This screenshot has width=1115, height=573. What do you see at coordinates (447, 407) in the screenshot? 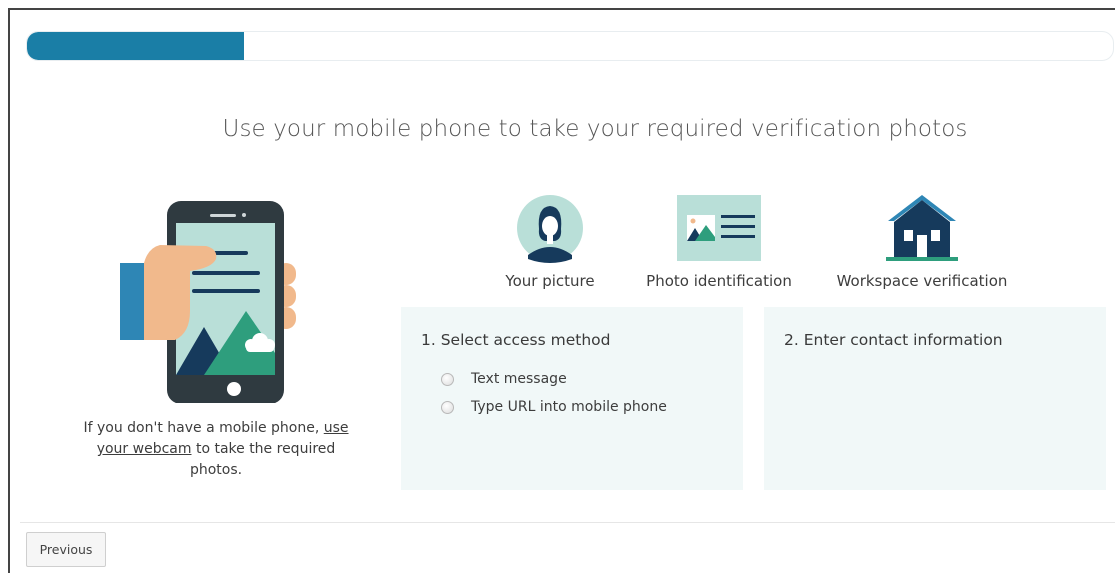
I see `type-url-radio` at bounding box center [447, 407].